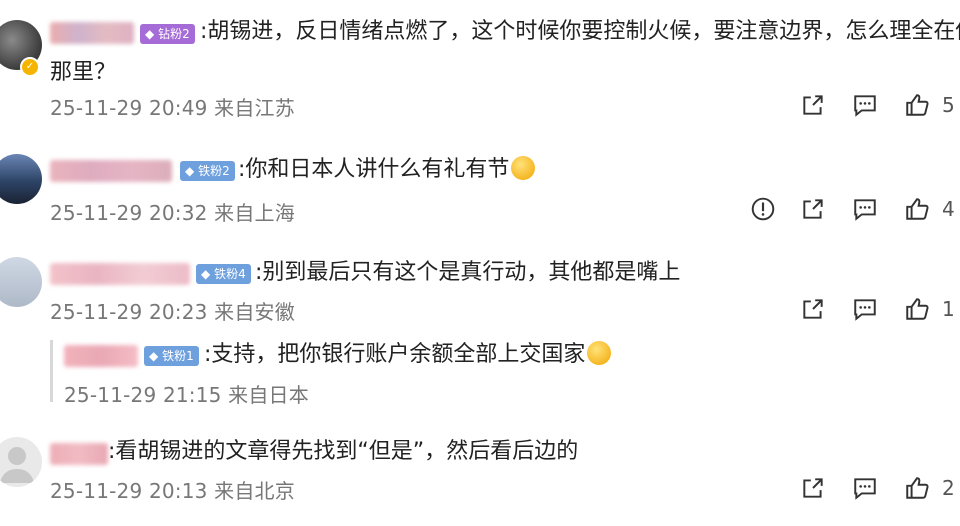 This screenshot has height=526, width=960. I want to click on like-count: 4, so click(948, 209).